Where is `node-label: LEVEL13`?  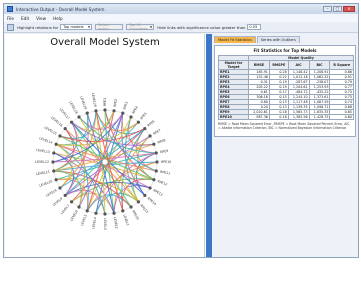
node-label: LEVEL13 is located at coordinates (43, 151).